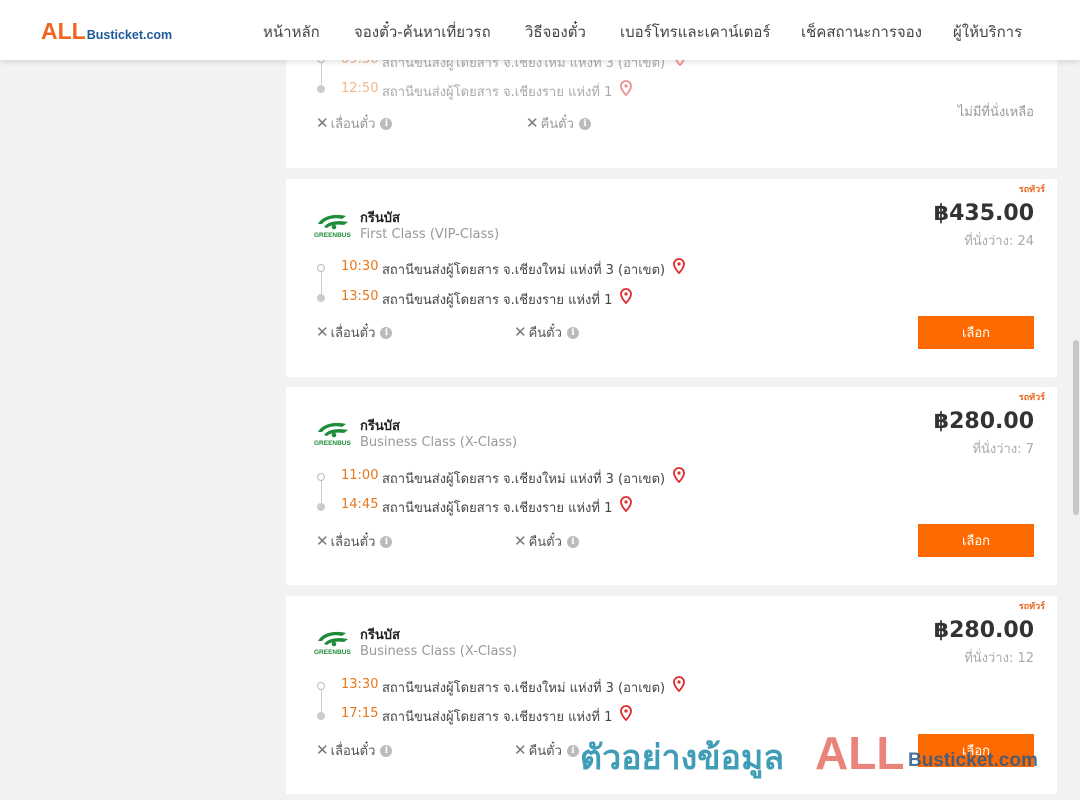 This screenshot has height=800, width=1080. I want to click on arrive-time: 14:45, so click(360, 504).